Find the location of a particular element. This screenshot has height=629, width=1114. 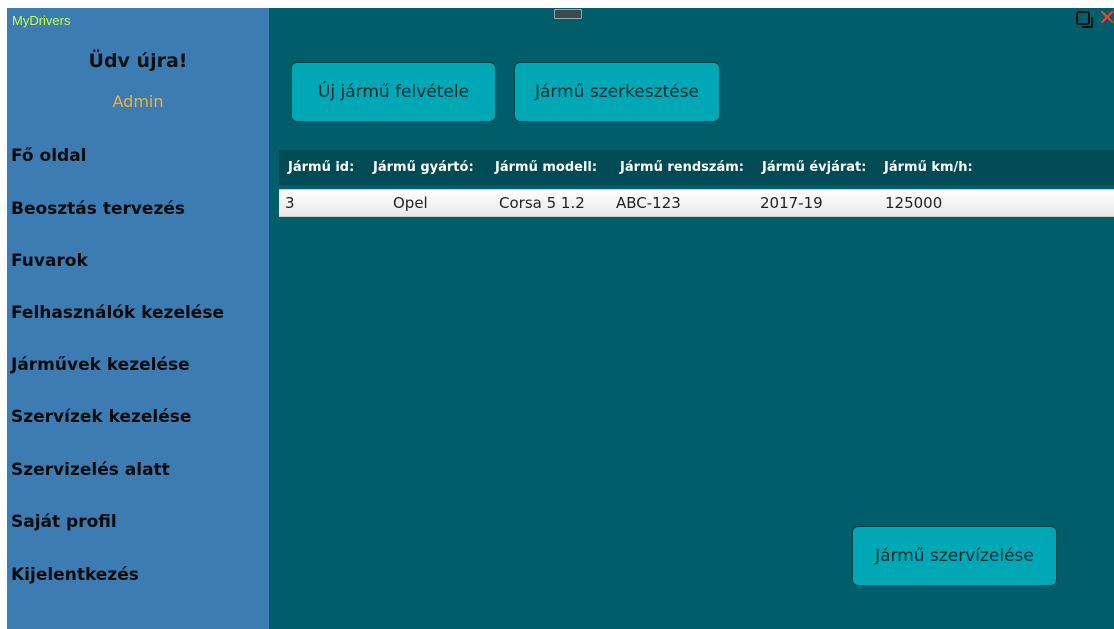

add-vehicle-button: Új jármű felvétele is located at coordinates (393, 92).